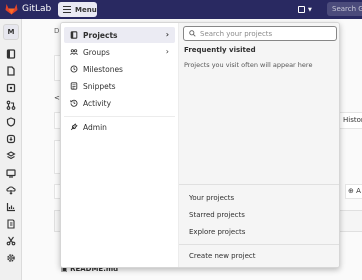 The image size is (362, 280). I want to click on deployments-icon, so click(11, 139).